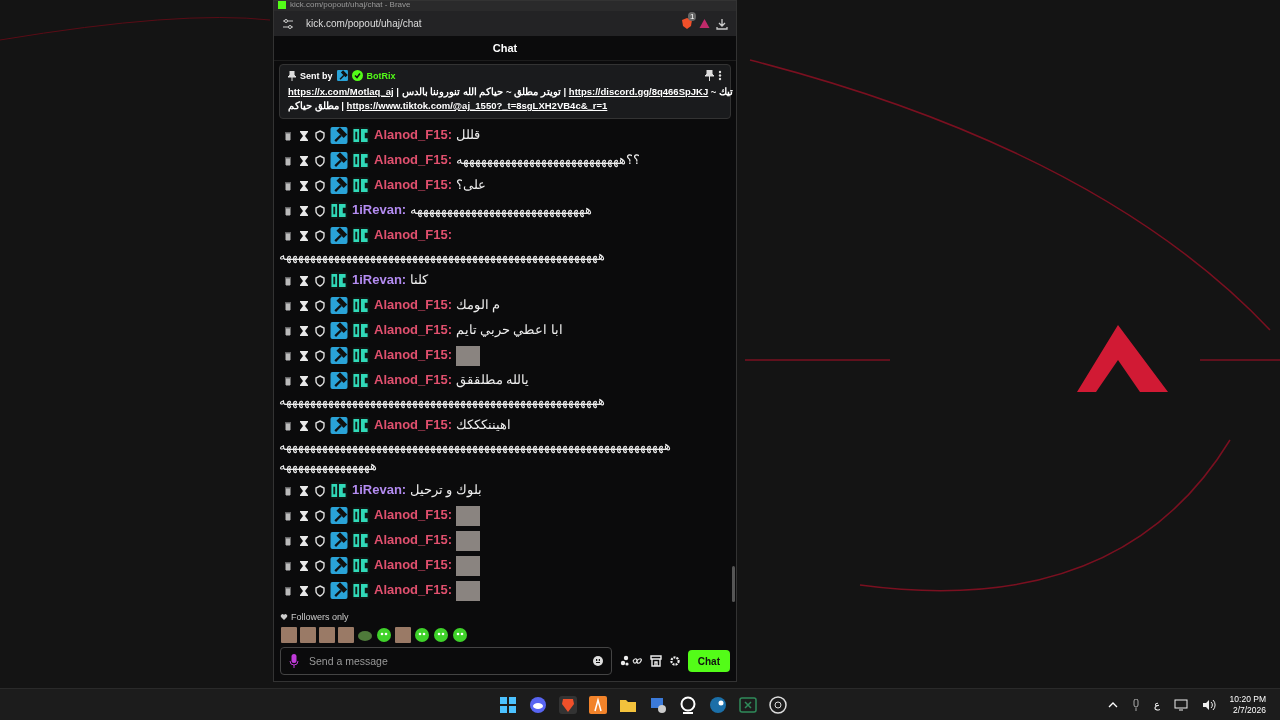  Describe the element at coordinates (708, 661) in the screenshot. I see `chat-send-button: Chat` at that location.